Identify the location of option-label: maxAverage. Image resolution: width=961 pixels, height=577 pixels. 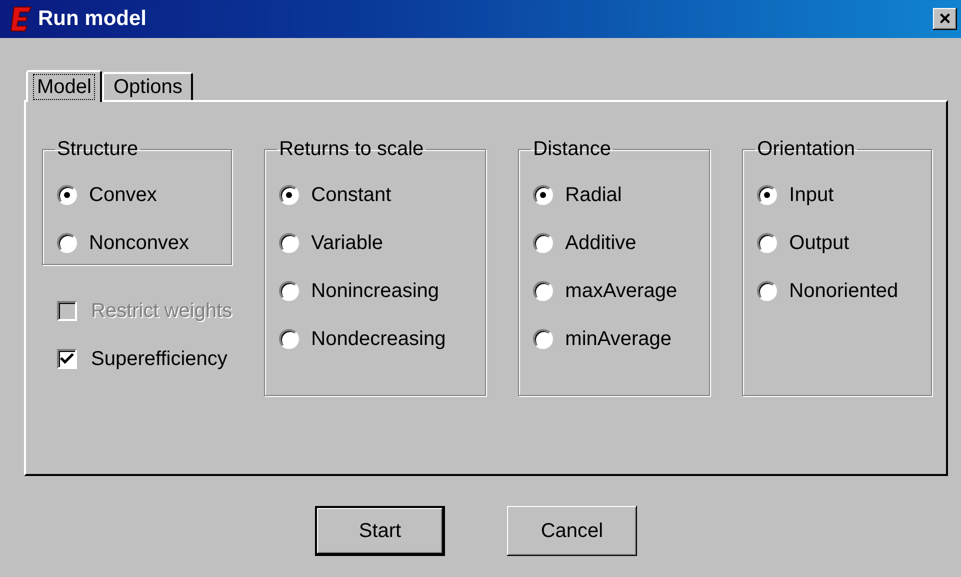
(621, 291).